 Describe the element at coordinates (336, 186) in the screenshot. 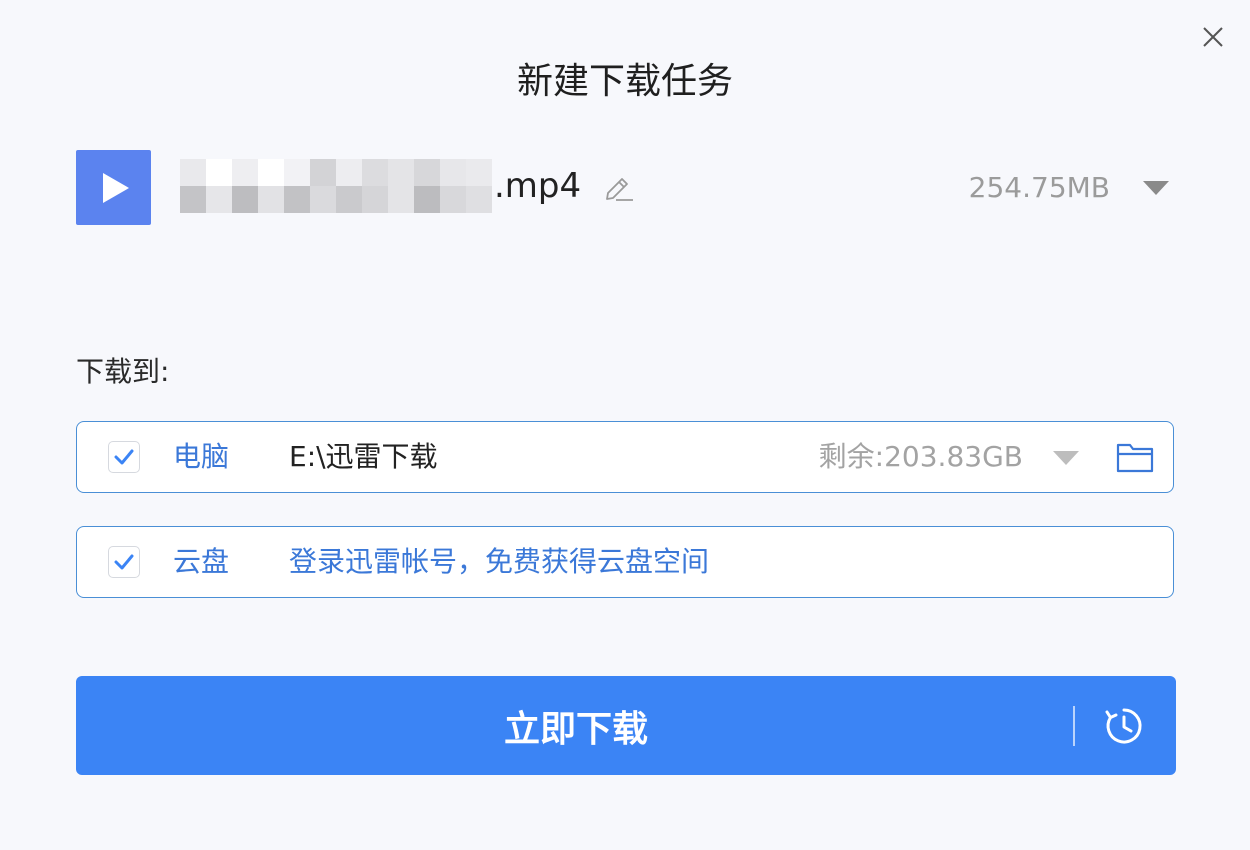

I see `blurred-file-name` at that location.